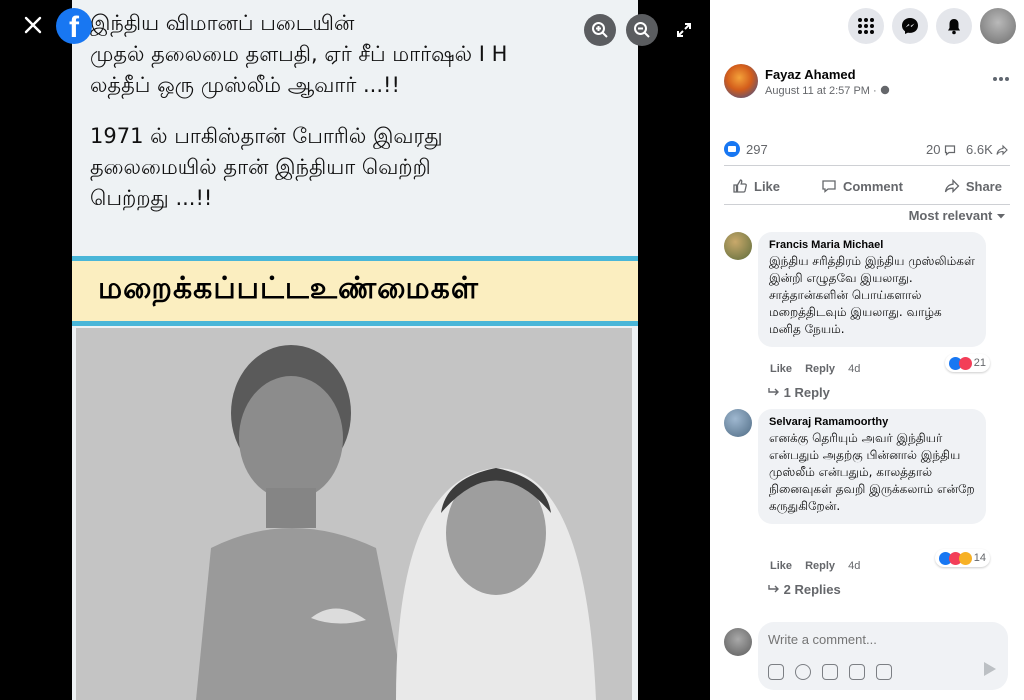  What do you see at coordinates (869, 150) in the screenshot?
I see `reaction-summary: 297 20 6.6K` at bounding box center [869, 150].